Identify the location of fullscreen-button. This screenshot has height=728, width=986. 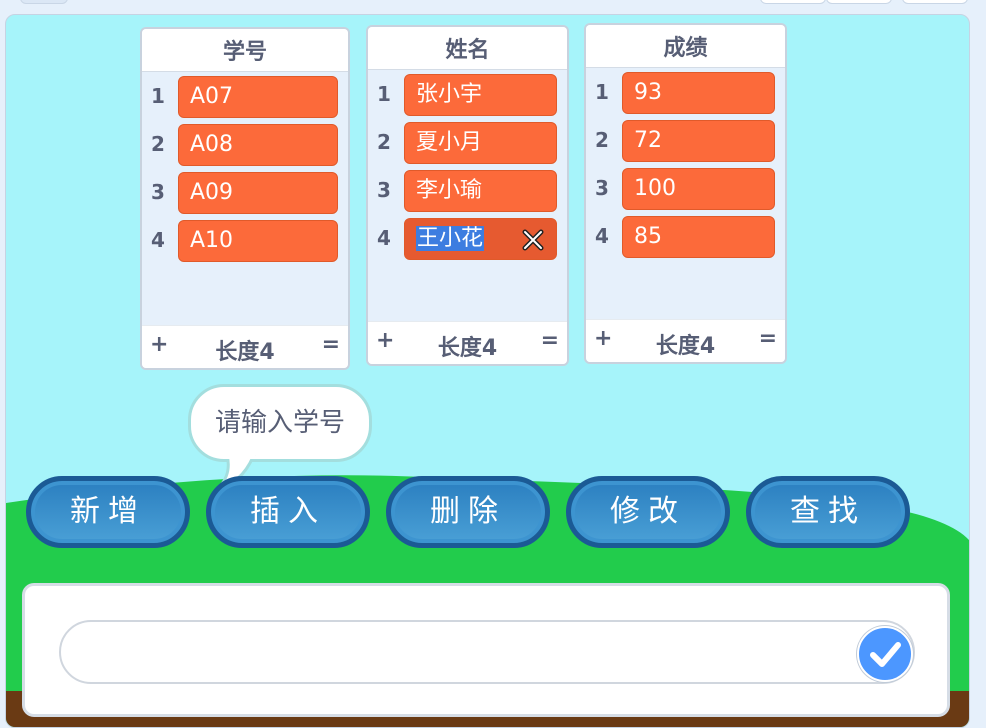
(935, 2).